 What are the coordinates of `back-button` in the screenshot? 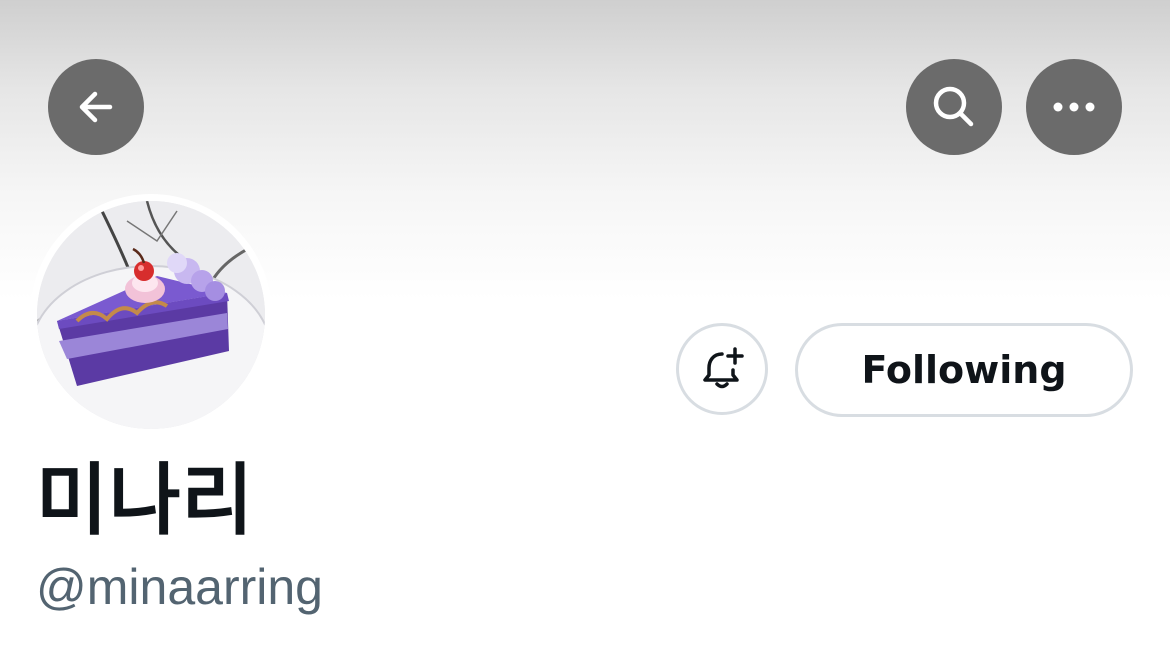 It's located at (96, 107).